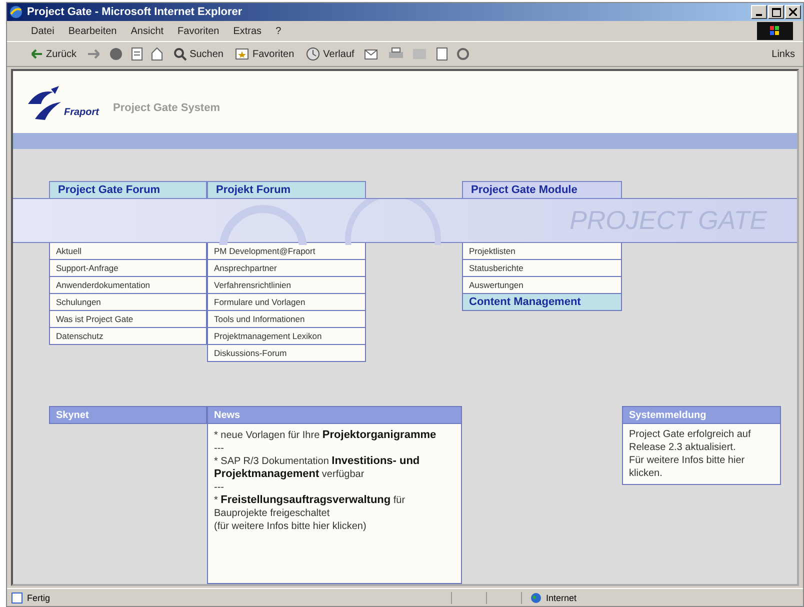  Describe the element at coordinates (179, 54) in the screenshot. I see `search-icon` at that location.